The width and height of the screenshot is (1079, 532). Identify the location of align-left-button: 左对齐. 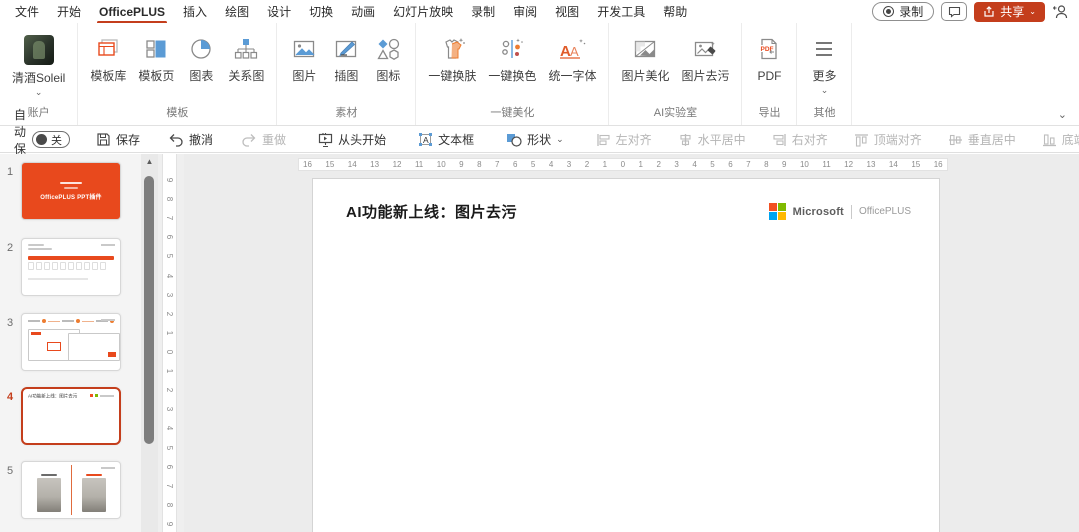
(624, 139).